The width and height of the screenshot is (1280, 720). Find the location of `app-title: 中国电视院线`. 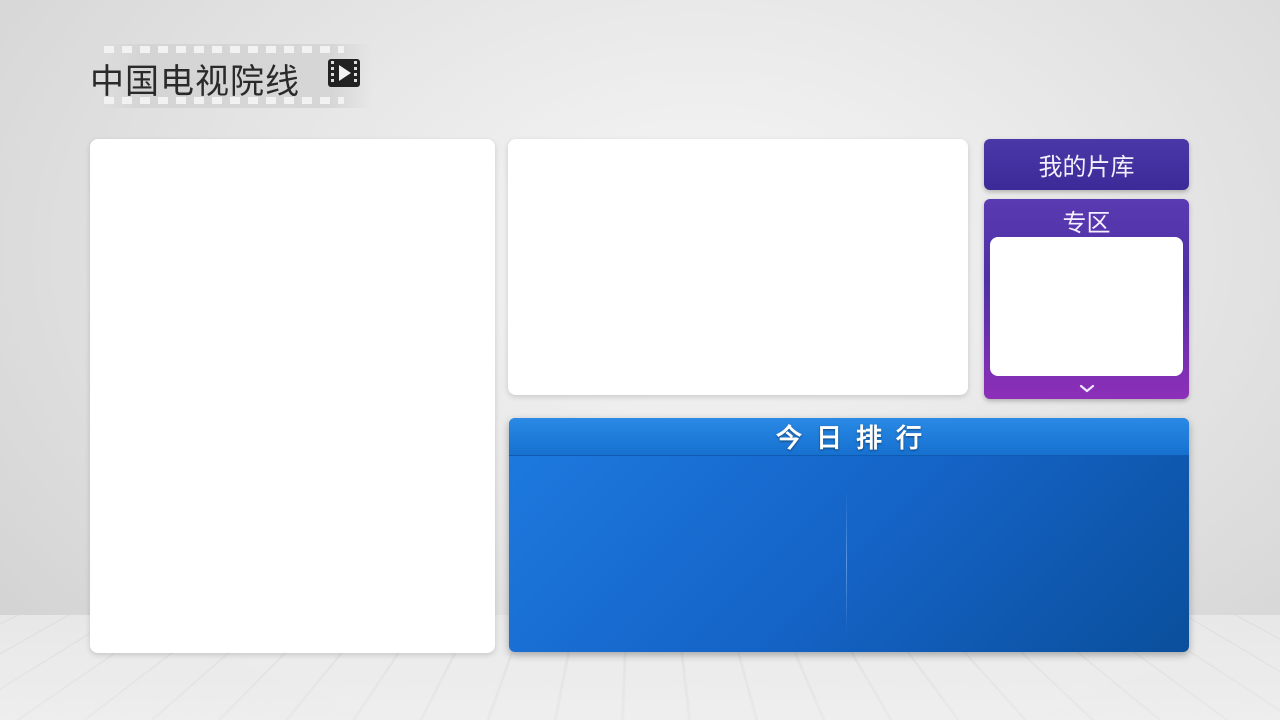

app-title: 中国电视院线 is located at coordinates (195, 82).